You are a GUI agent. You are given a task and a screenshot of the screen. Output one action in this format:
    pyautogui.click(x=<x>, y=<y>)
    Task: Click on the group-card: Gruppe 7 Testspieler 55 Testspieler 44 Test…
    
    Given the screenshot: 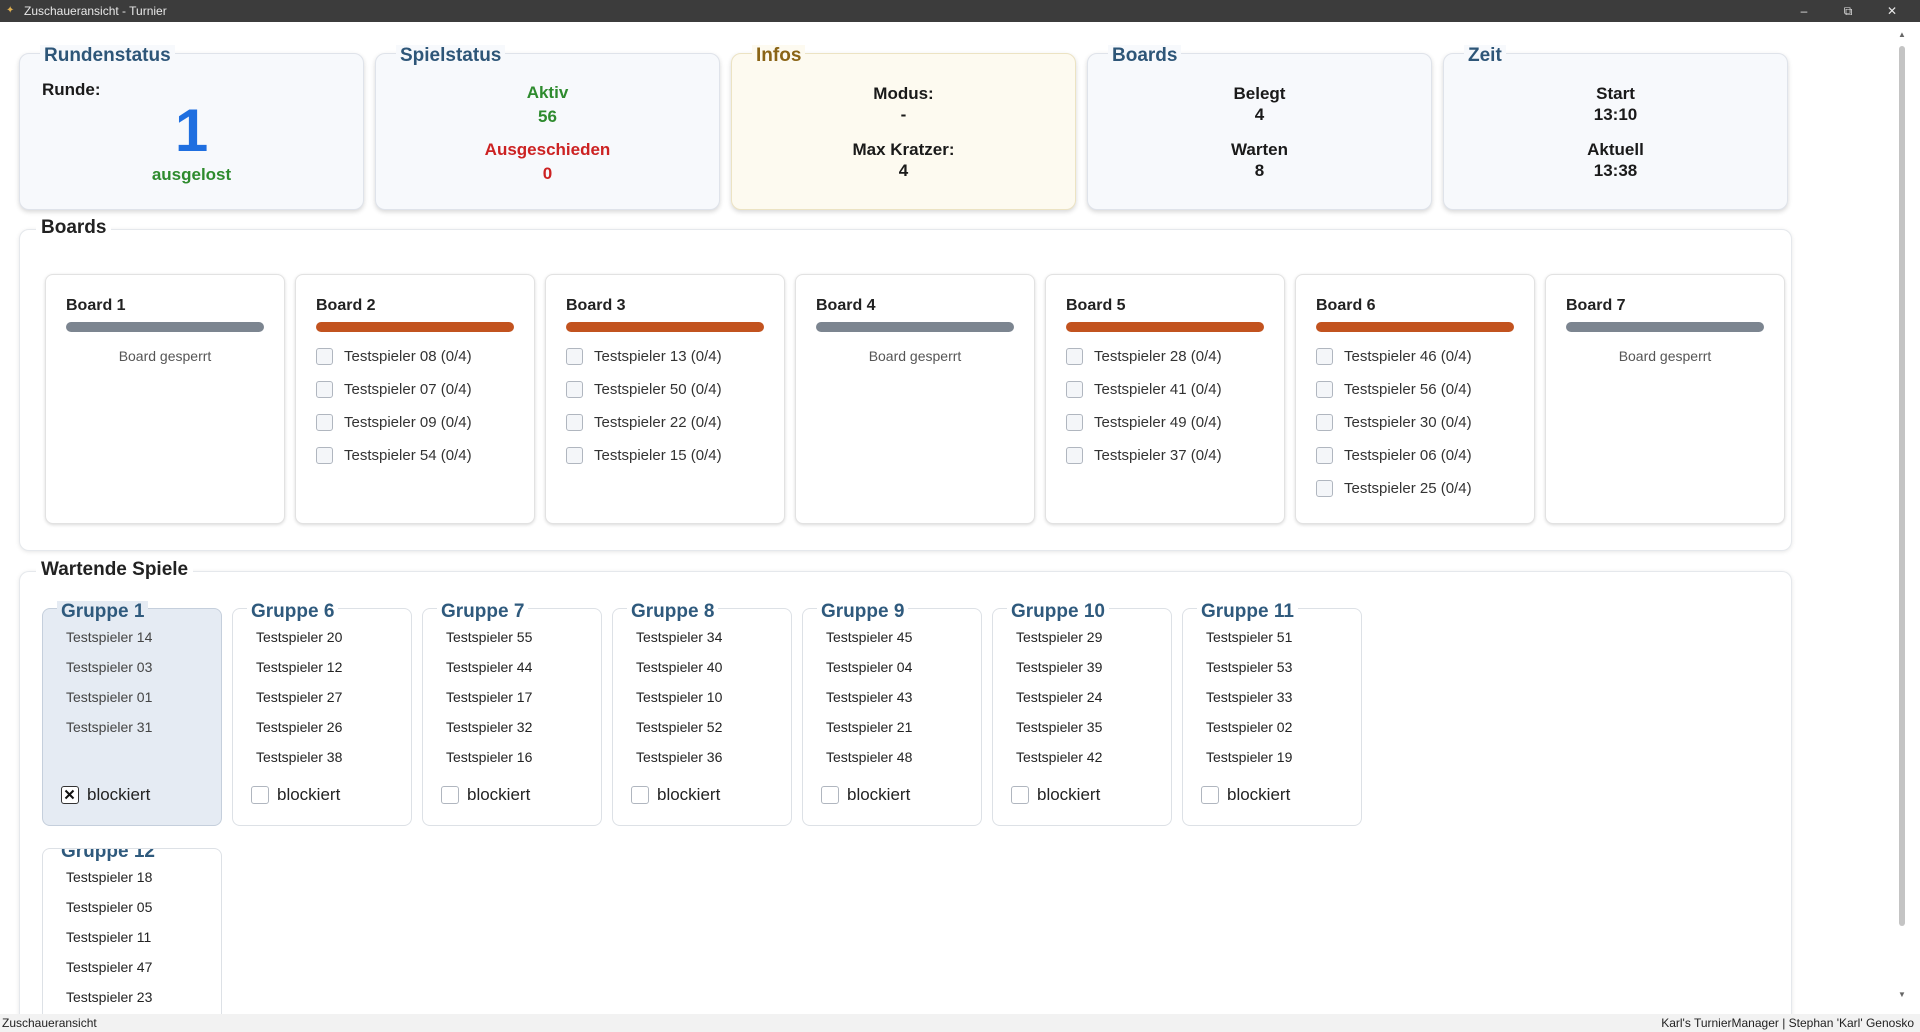 What is the action you would take?
    pyautogui.click(x=512, y=713)
    